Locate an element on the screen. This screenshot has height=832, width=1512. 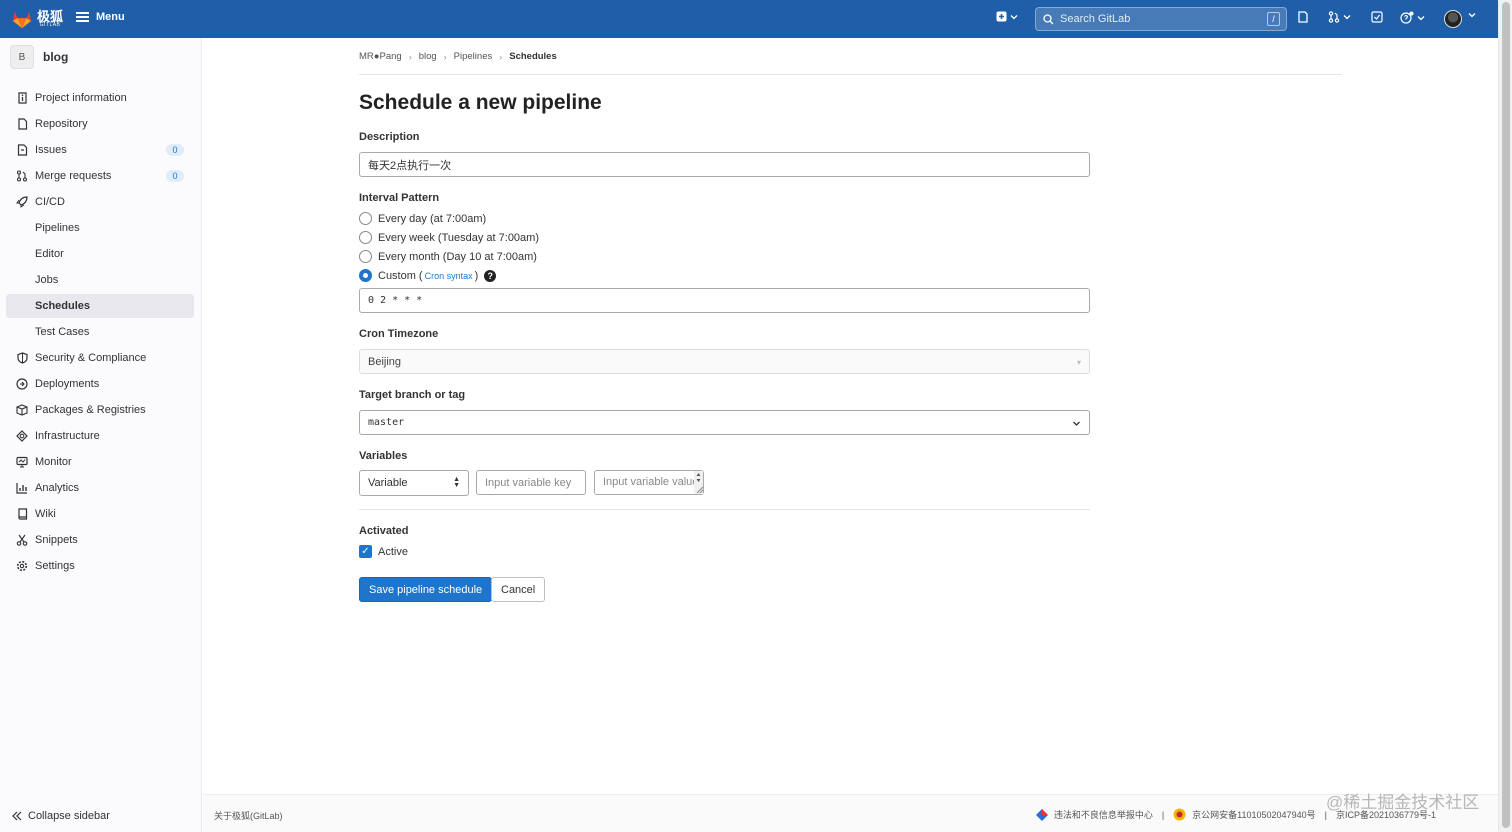
search-input: Search GitLab is located at coordinates (1095, 19).